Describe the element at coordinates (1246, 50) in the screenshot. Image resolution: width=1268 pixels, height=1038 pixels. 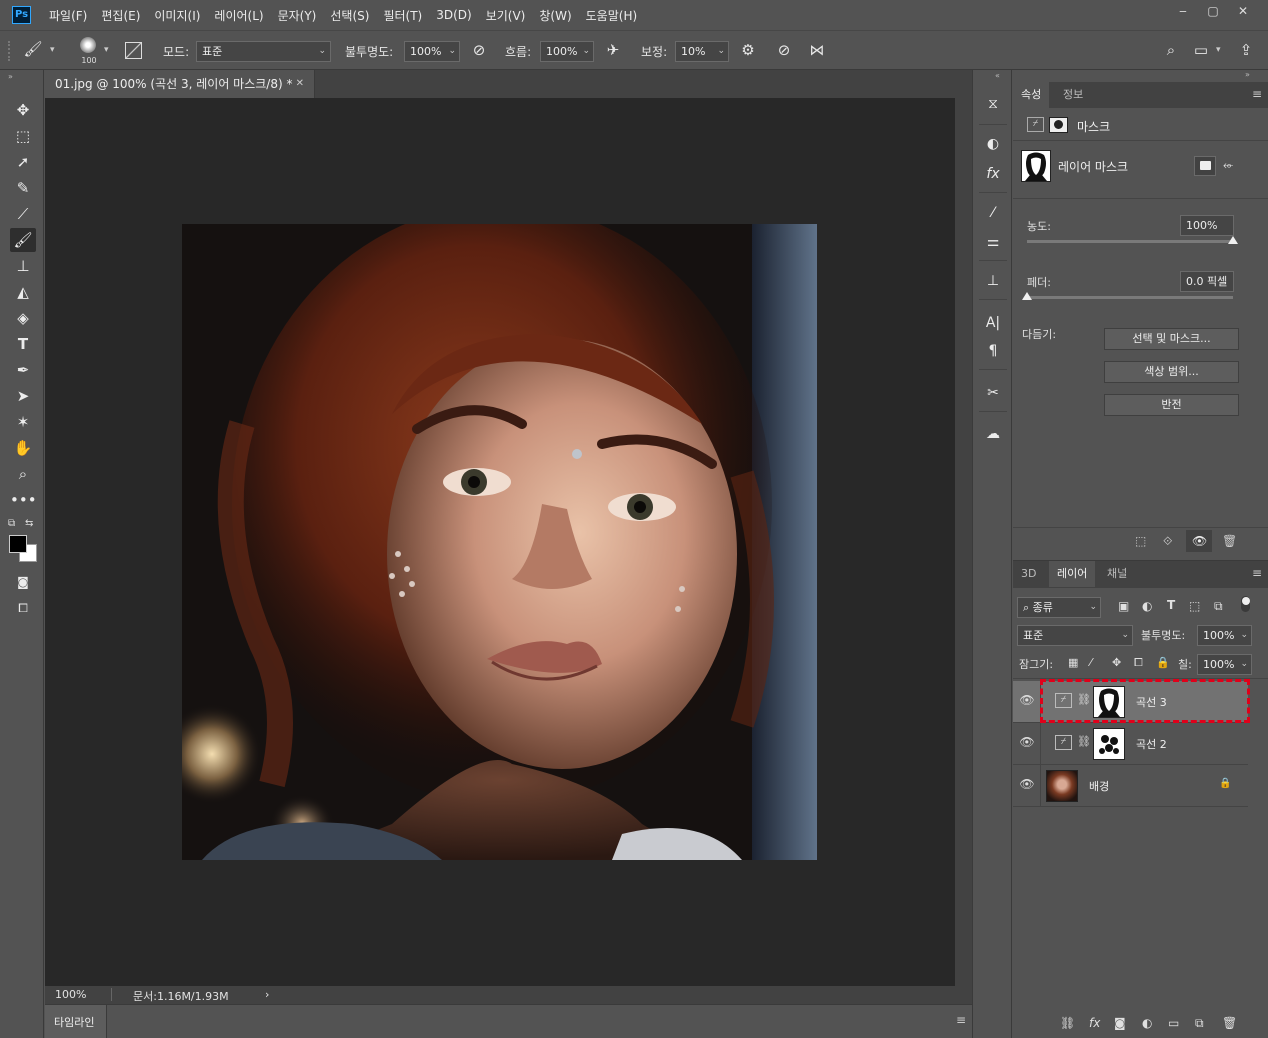
I see `share-icon: ⇪` at that location.